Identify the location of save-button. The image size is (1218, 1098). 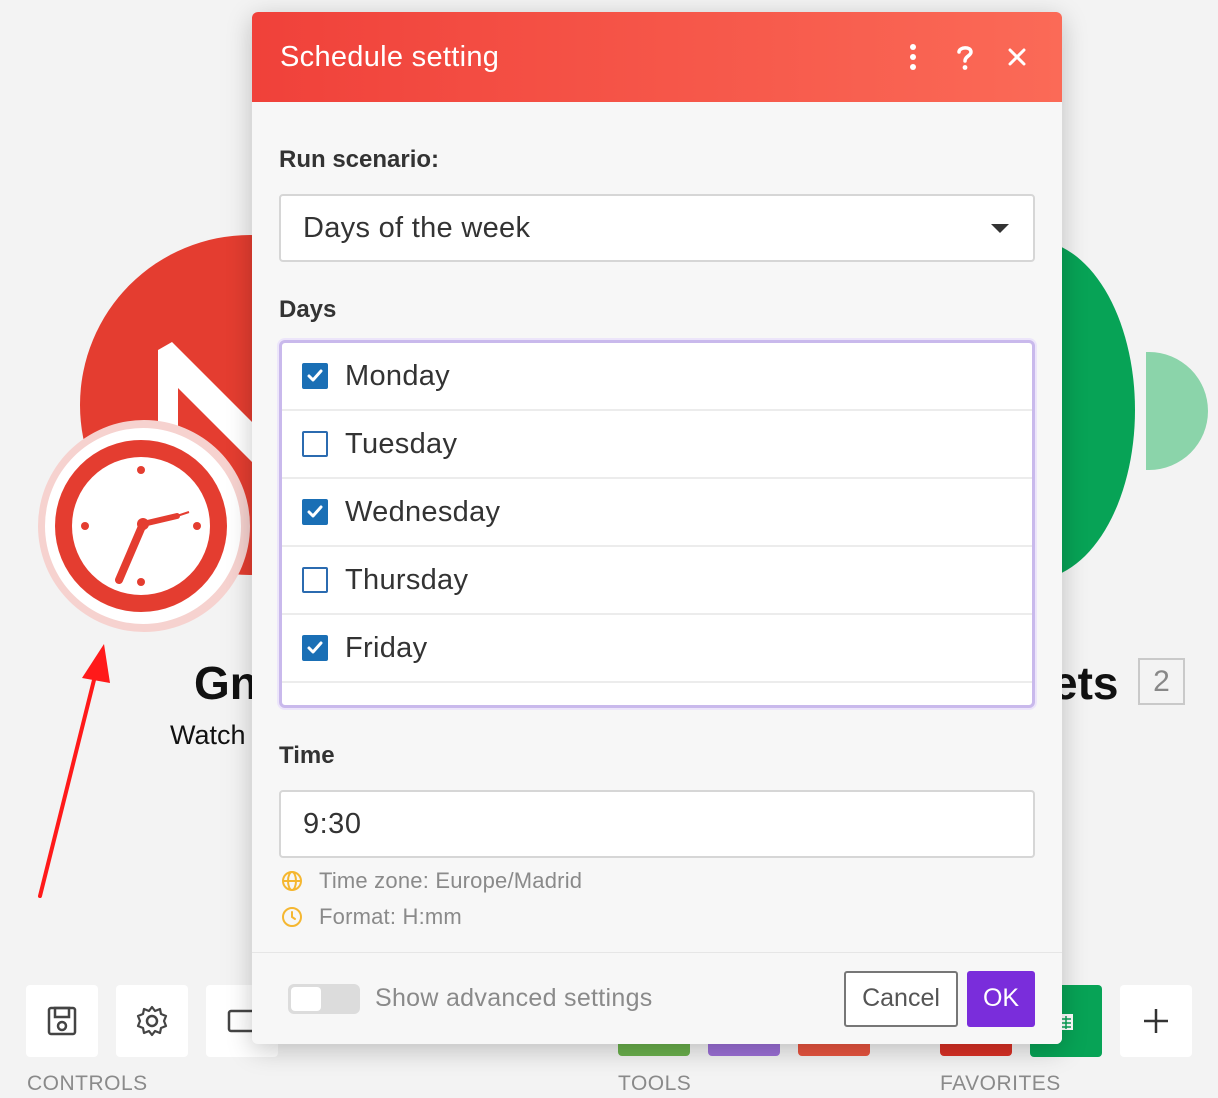
(62, 1021).